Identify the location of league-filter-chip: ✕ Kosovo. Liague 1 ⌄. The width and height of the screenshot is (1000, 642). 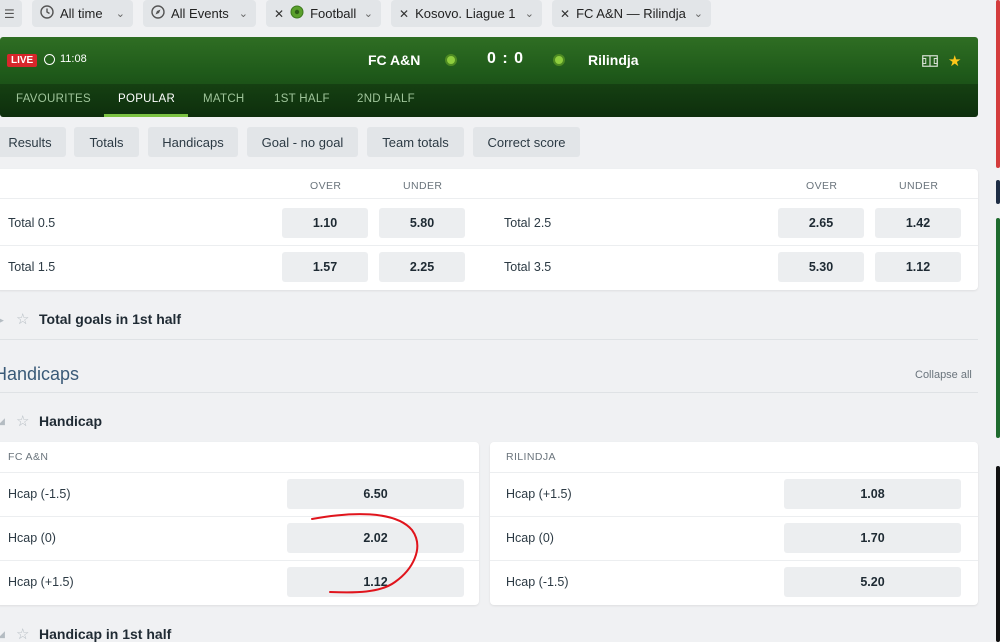
(466, 13).